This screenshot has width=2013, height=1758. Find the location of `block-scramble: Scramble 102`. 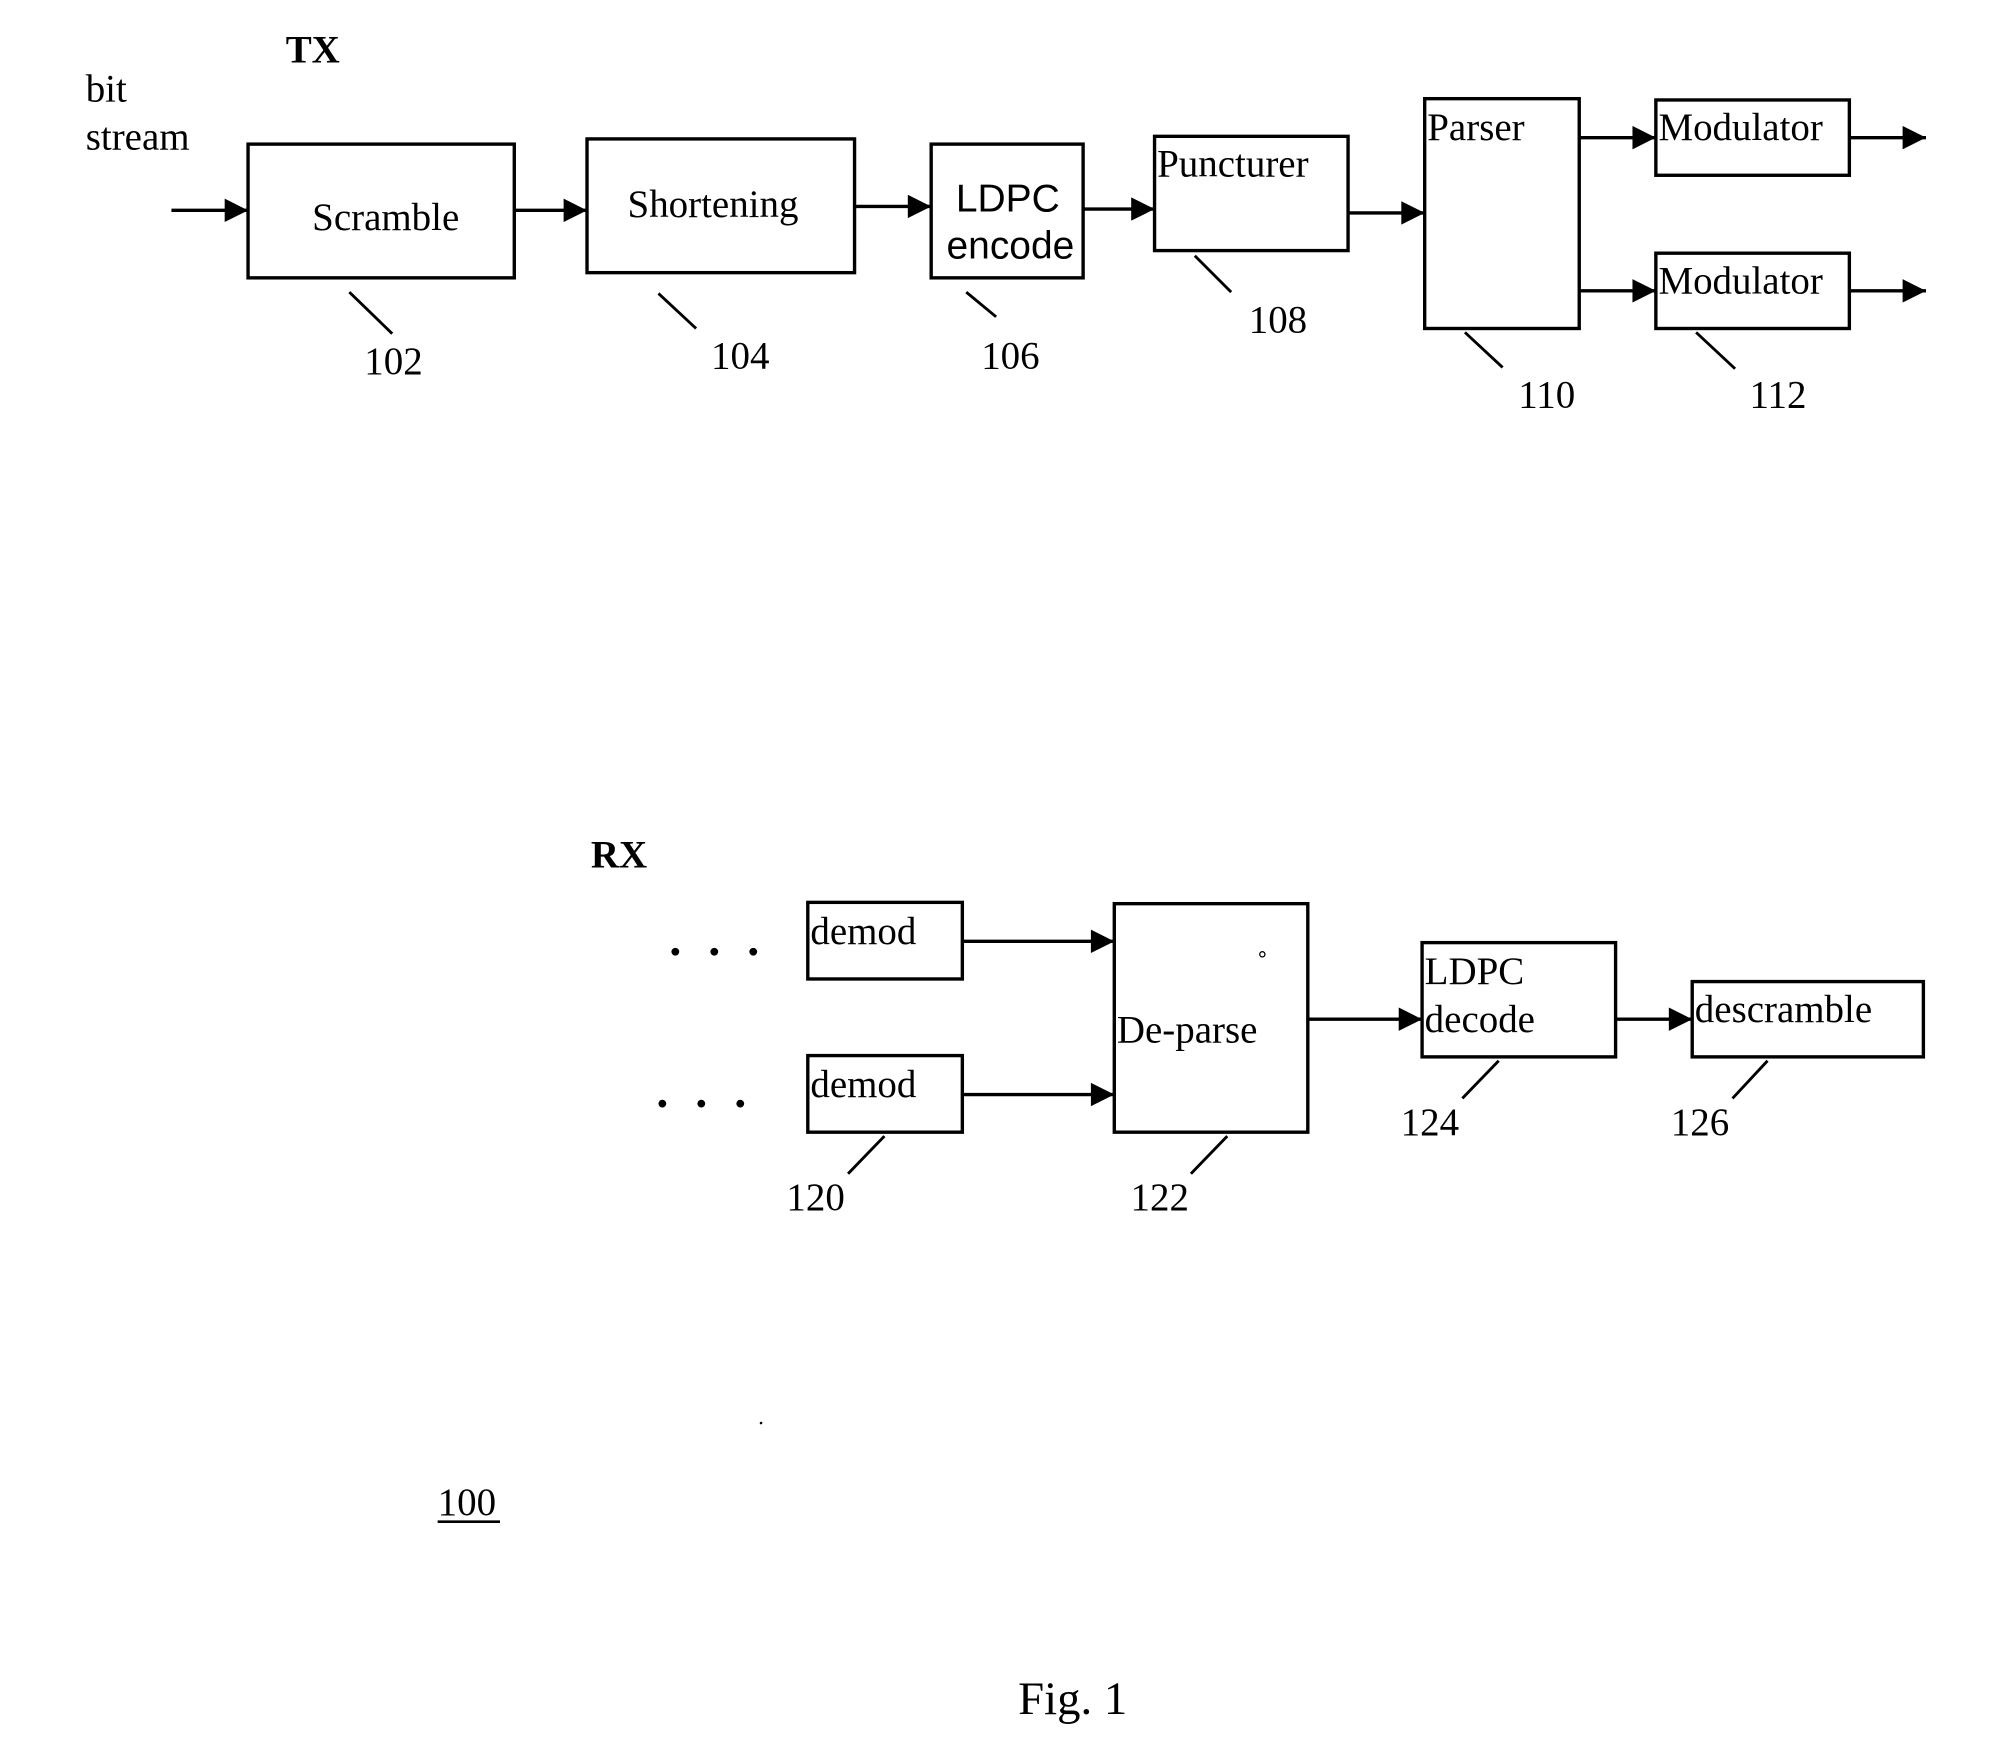

block-scramble: Scramble 102 is located at coordinates (381, 262).